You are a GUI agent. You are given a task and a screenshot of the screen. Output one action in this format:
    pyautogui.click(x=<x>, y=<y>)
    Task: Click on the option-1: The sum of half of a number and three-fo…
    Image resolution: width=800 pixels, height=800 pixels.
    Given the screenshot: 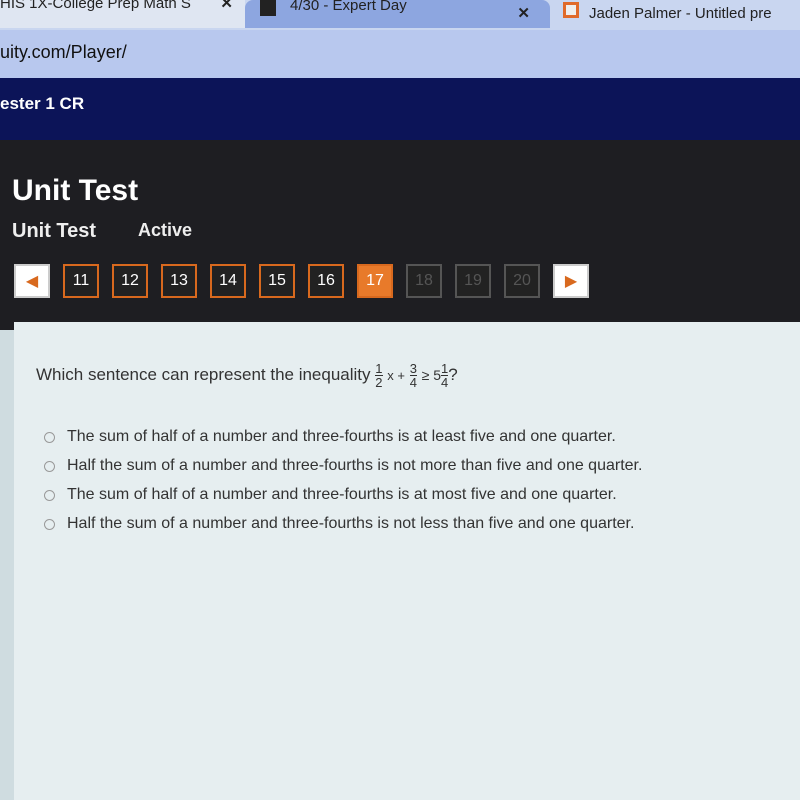 What is the action you would take?
    pyautogui.click(x=414, y=437)
    